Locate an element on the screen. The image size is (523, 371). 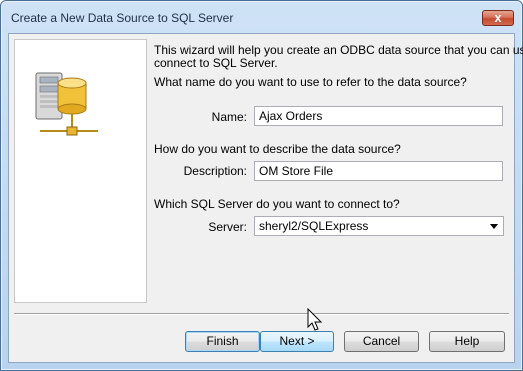
server-combobox: sheryl2/SQLExpress is located at coordinates (379, 226).